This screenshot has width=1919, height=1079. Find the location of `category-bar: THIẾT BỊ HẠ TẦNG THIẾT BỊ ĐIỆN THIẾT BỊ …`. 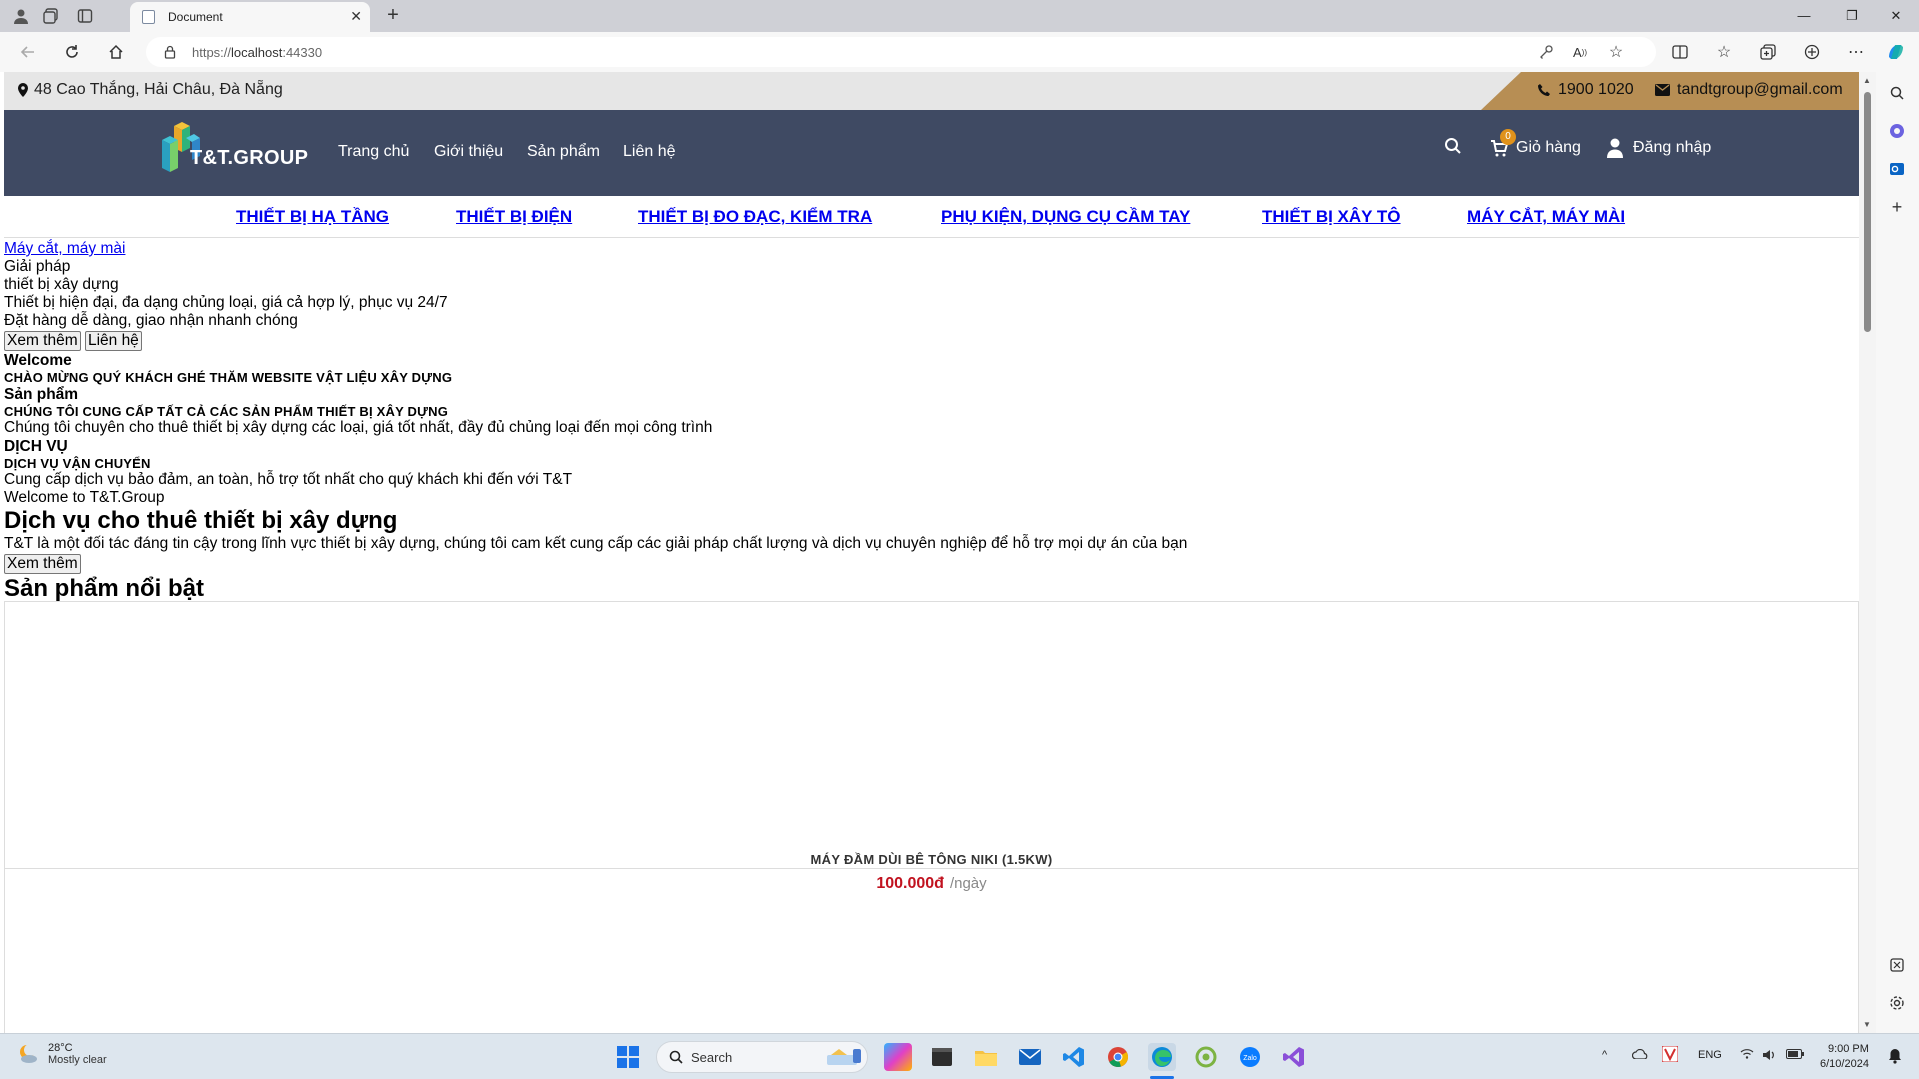

category-bar: THIẾT BỊ HẠ TẦNG THIẾT BỊ ĐIỆN THIẾT BỊ … is located at coordinates (931, 217).